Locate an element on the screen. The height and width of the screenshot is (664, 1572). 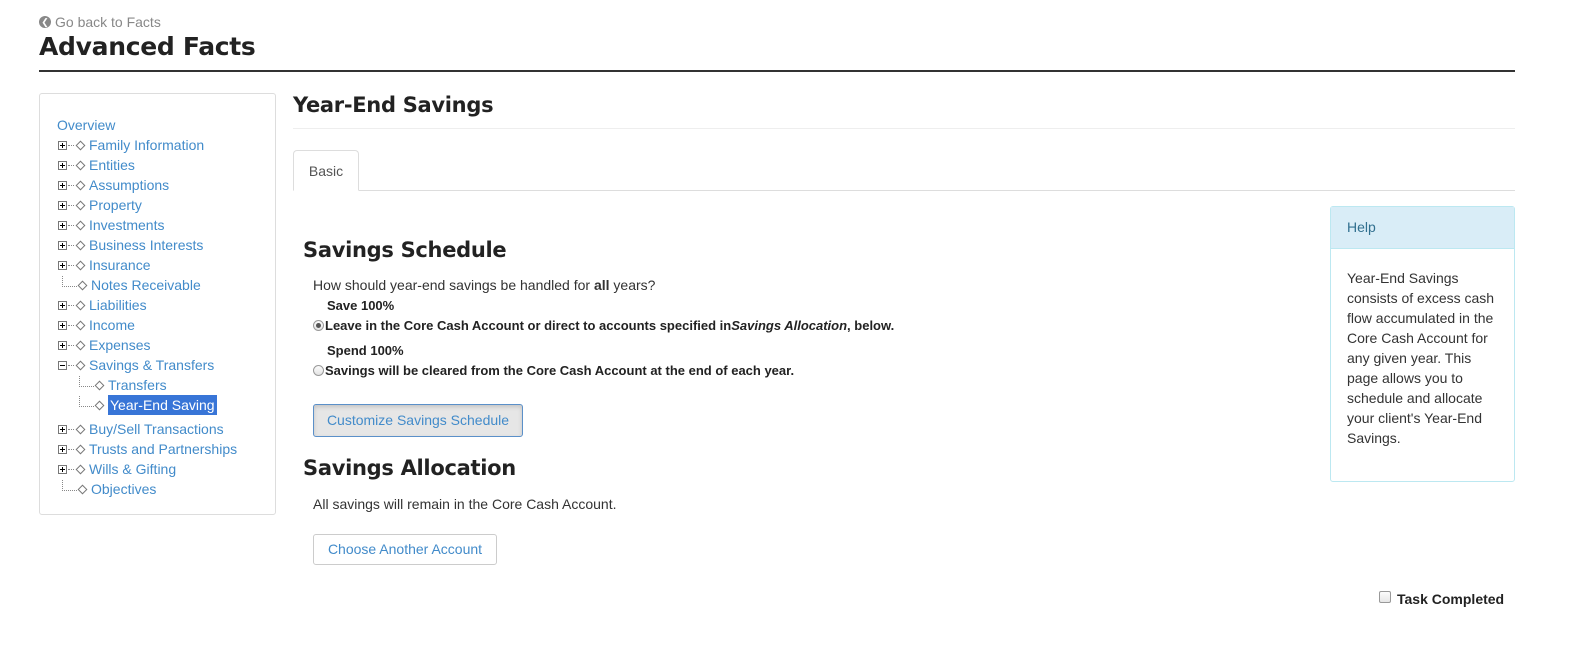
sidebar-item-overview: Overview is located at coordinates (86, 125).